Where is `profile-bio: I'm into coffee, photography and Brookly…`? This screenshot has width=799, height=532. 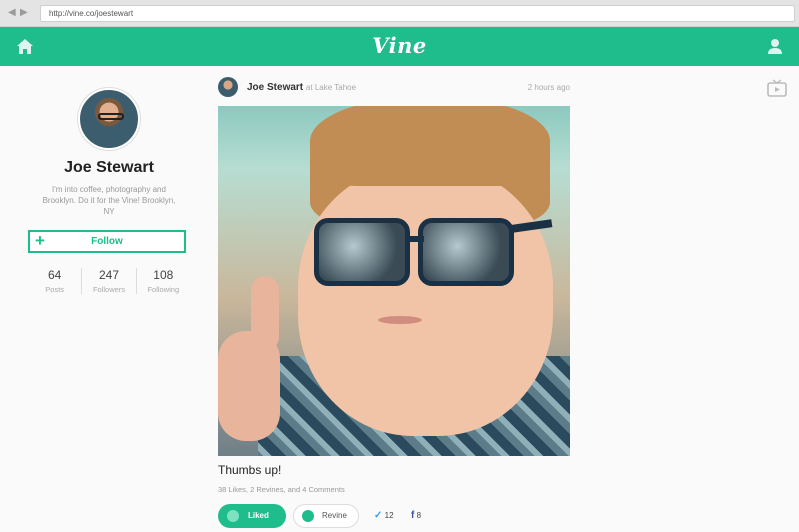
profile-bio: I'm into coffee, photography and Brookly… is located at coordinates (109, 200).